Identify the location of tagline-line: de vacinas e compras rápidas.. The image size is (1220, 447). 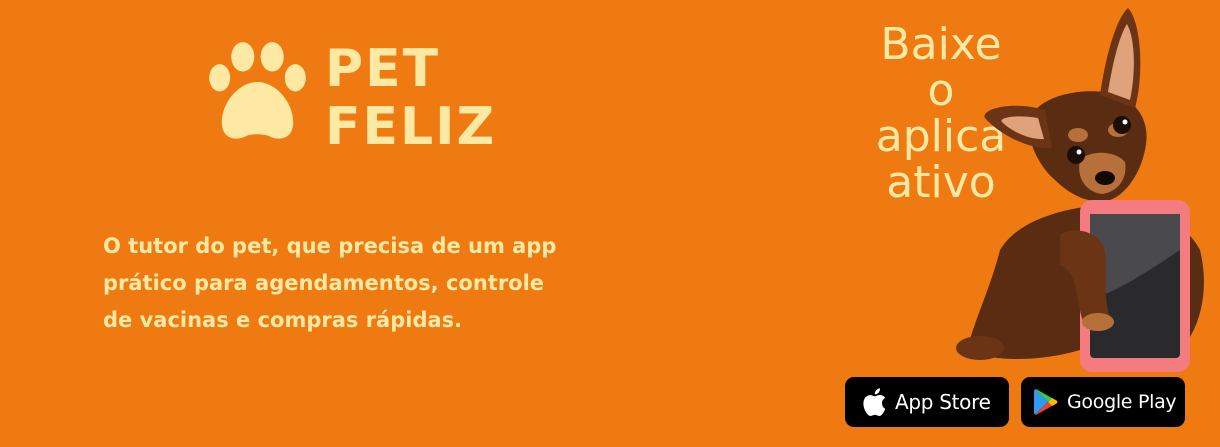
(283, 320).